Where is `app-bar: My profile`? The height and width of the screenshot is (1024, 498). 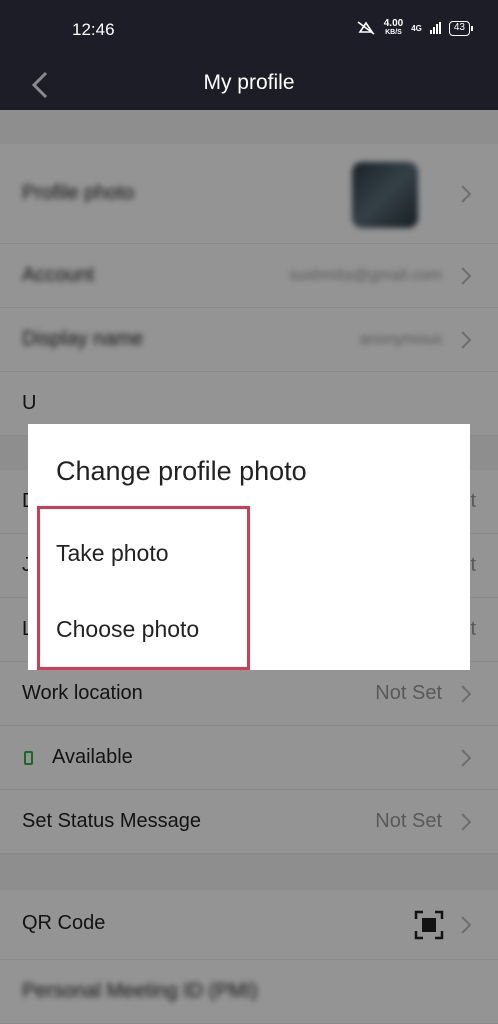
app-bar: My profile is located at coordinates (249, 85).